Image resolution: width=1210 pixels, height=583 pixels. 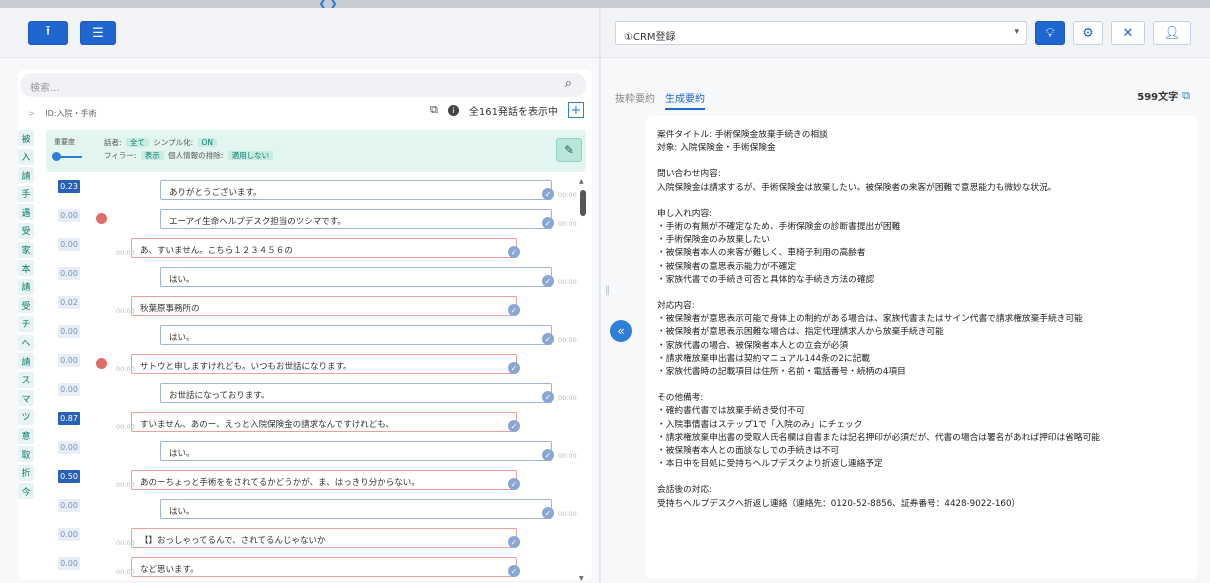 What do you see at coordinates (356, 219) in the screenshot?
I see `operator-utterance: エーアイ生命ヘルプデスク担当のツシマです。` at bounding box center [356, 219].